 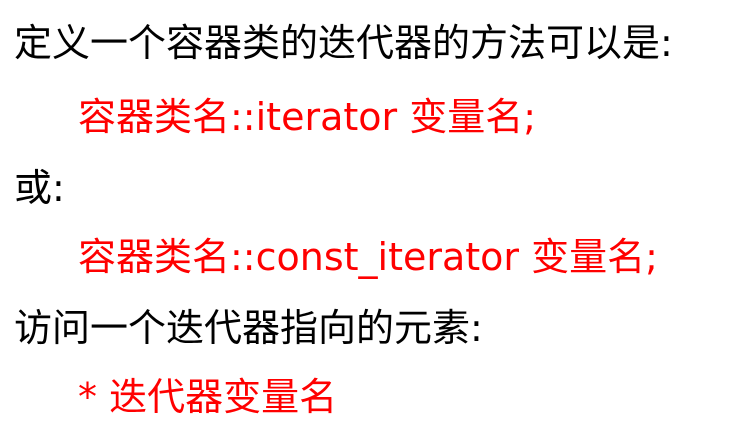 What do you see at coordinates (39, 188) in the screenshot?
I see `or-label: 或:` at bounding box center [39, 188].